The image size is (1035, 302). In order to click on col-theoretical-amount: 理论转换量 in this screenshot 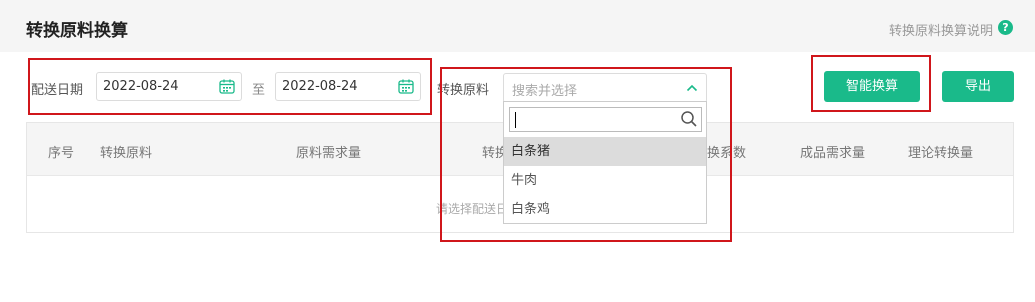, I will do `click(941, 153)`.